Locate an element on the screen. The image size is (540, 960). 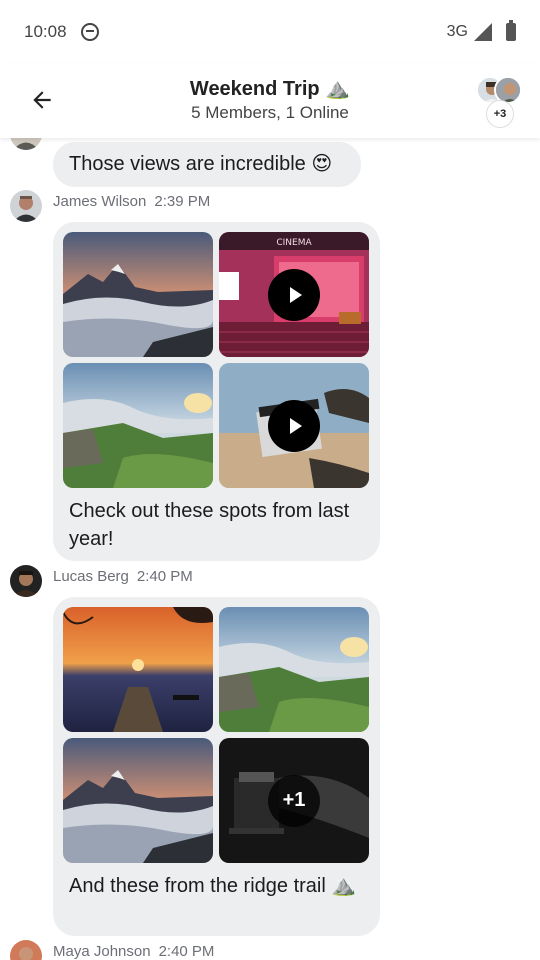
network-type: 3G is located at coordinates (457, 31).